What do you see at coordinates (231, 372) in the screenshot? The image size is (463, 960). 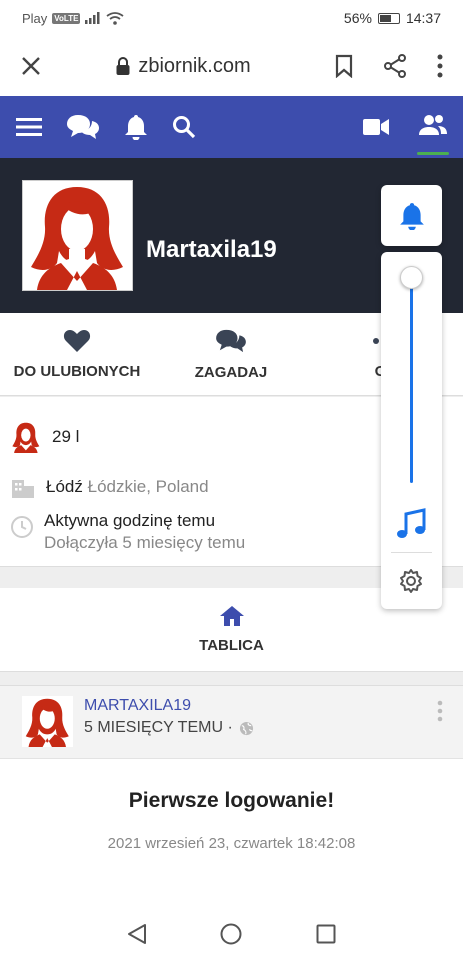 I see `message-label: ZAGADAJ` at bounding box center [231, 372].